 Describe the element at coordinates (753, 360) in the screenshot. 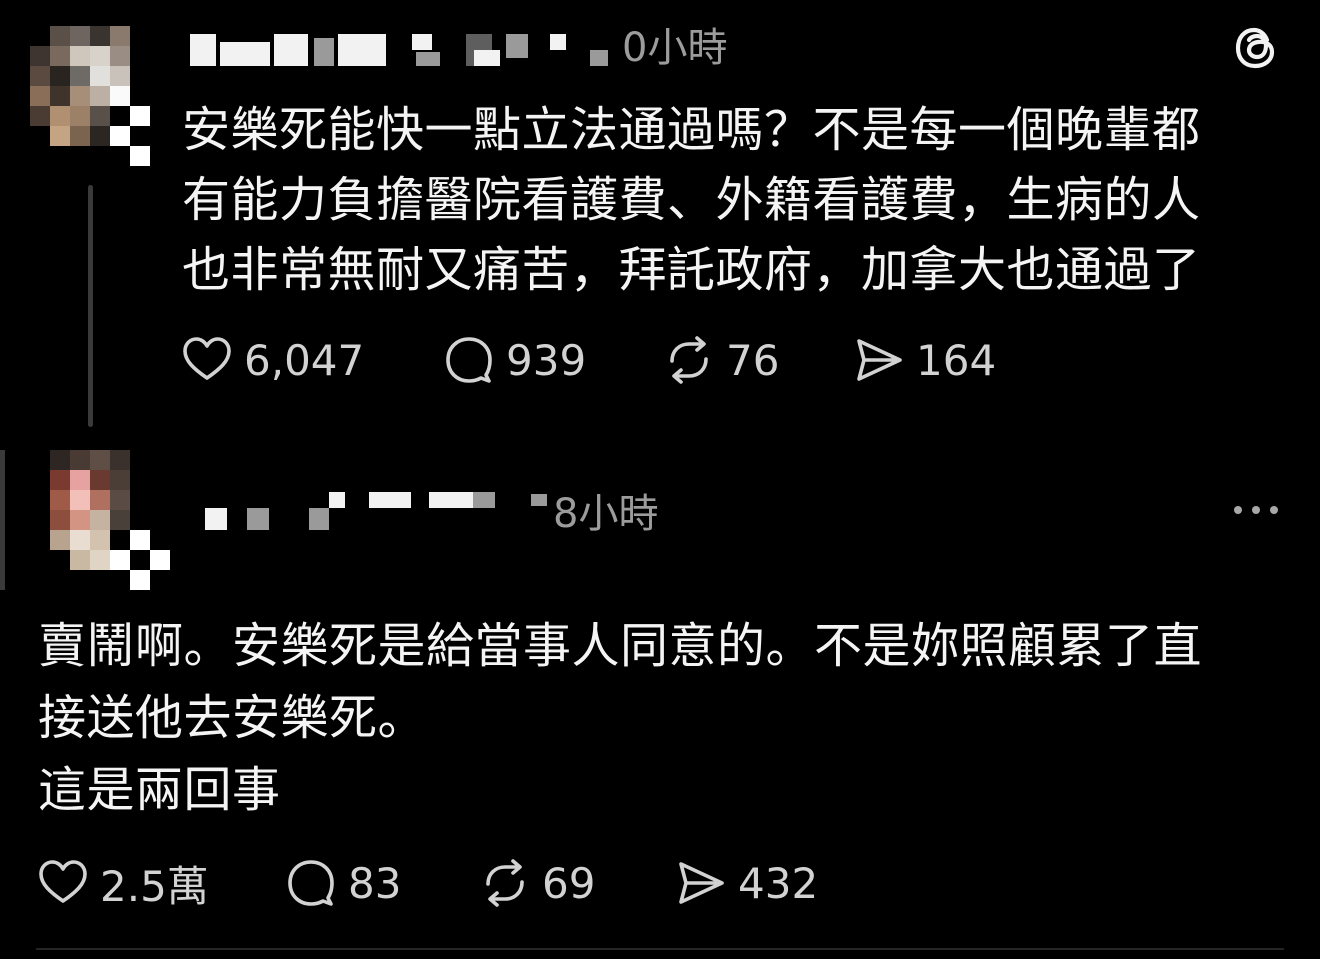

I see `repost-count: 76` at that location.